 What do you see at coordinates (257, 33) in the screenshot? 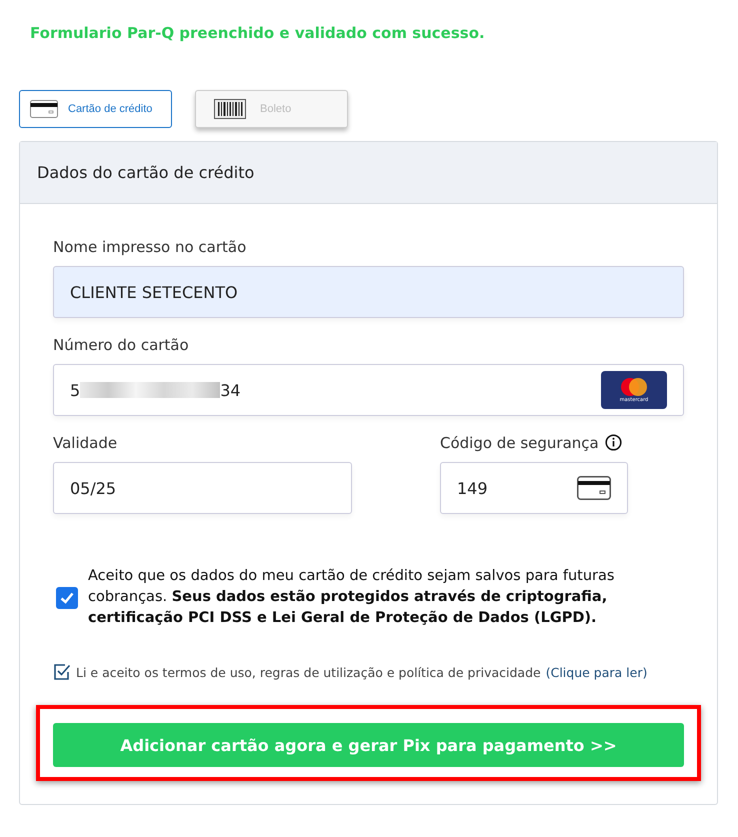
I see `success-message: Formulario Par-Q preenchido e validado com sucesso.` at bounding box center [257, 33].